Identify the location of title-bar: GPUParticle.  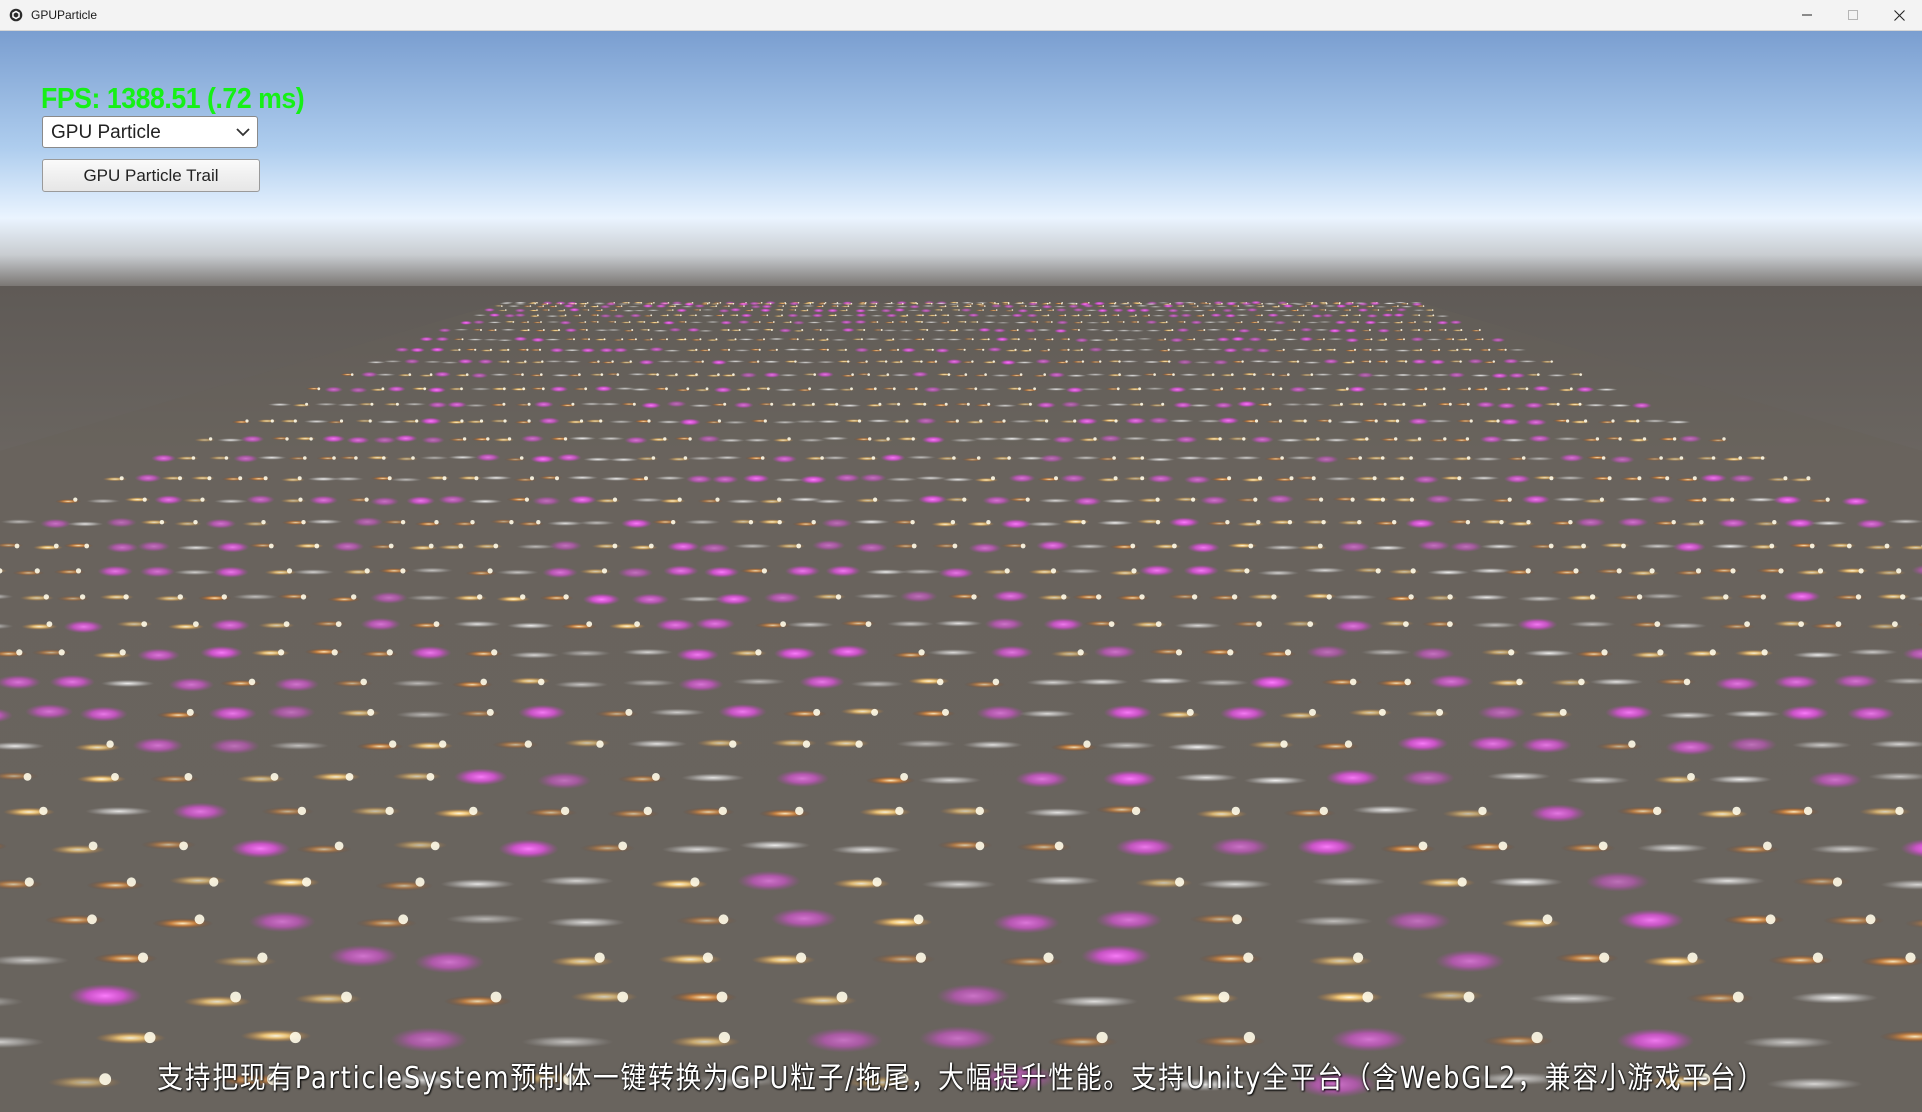
(961, 15).